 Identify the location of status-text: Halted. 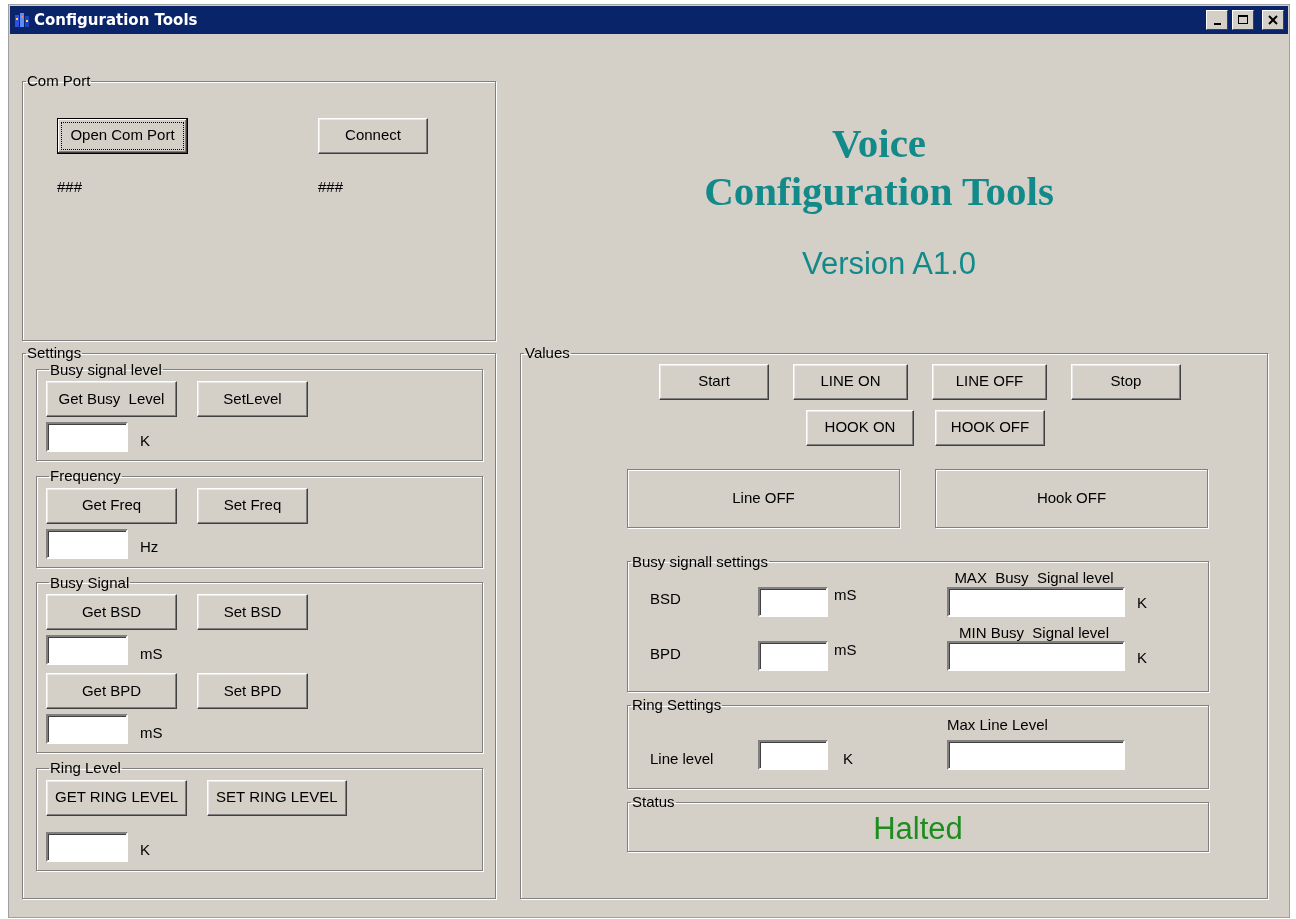
(918, 829).